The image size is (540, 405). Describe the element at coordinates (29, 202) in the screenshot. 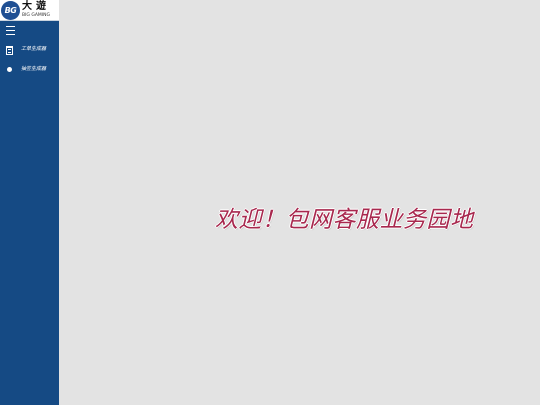

I see `sidebar: BG 大遊 BIG GAMING 工单生成器 抽签生成器` at that location.